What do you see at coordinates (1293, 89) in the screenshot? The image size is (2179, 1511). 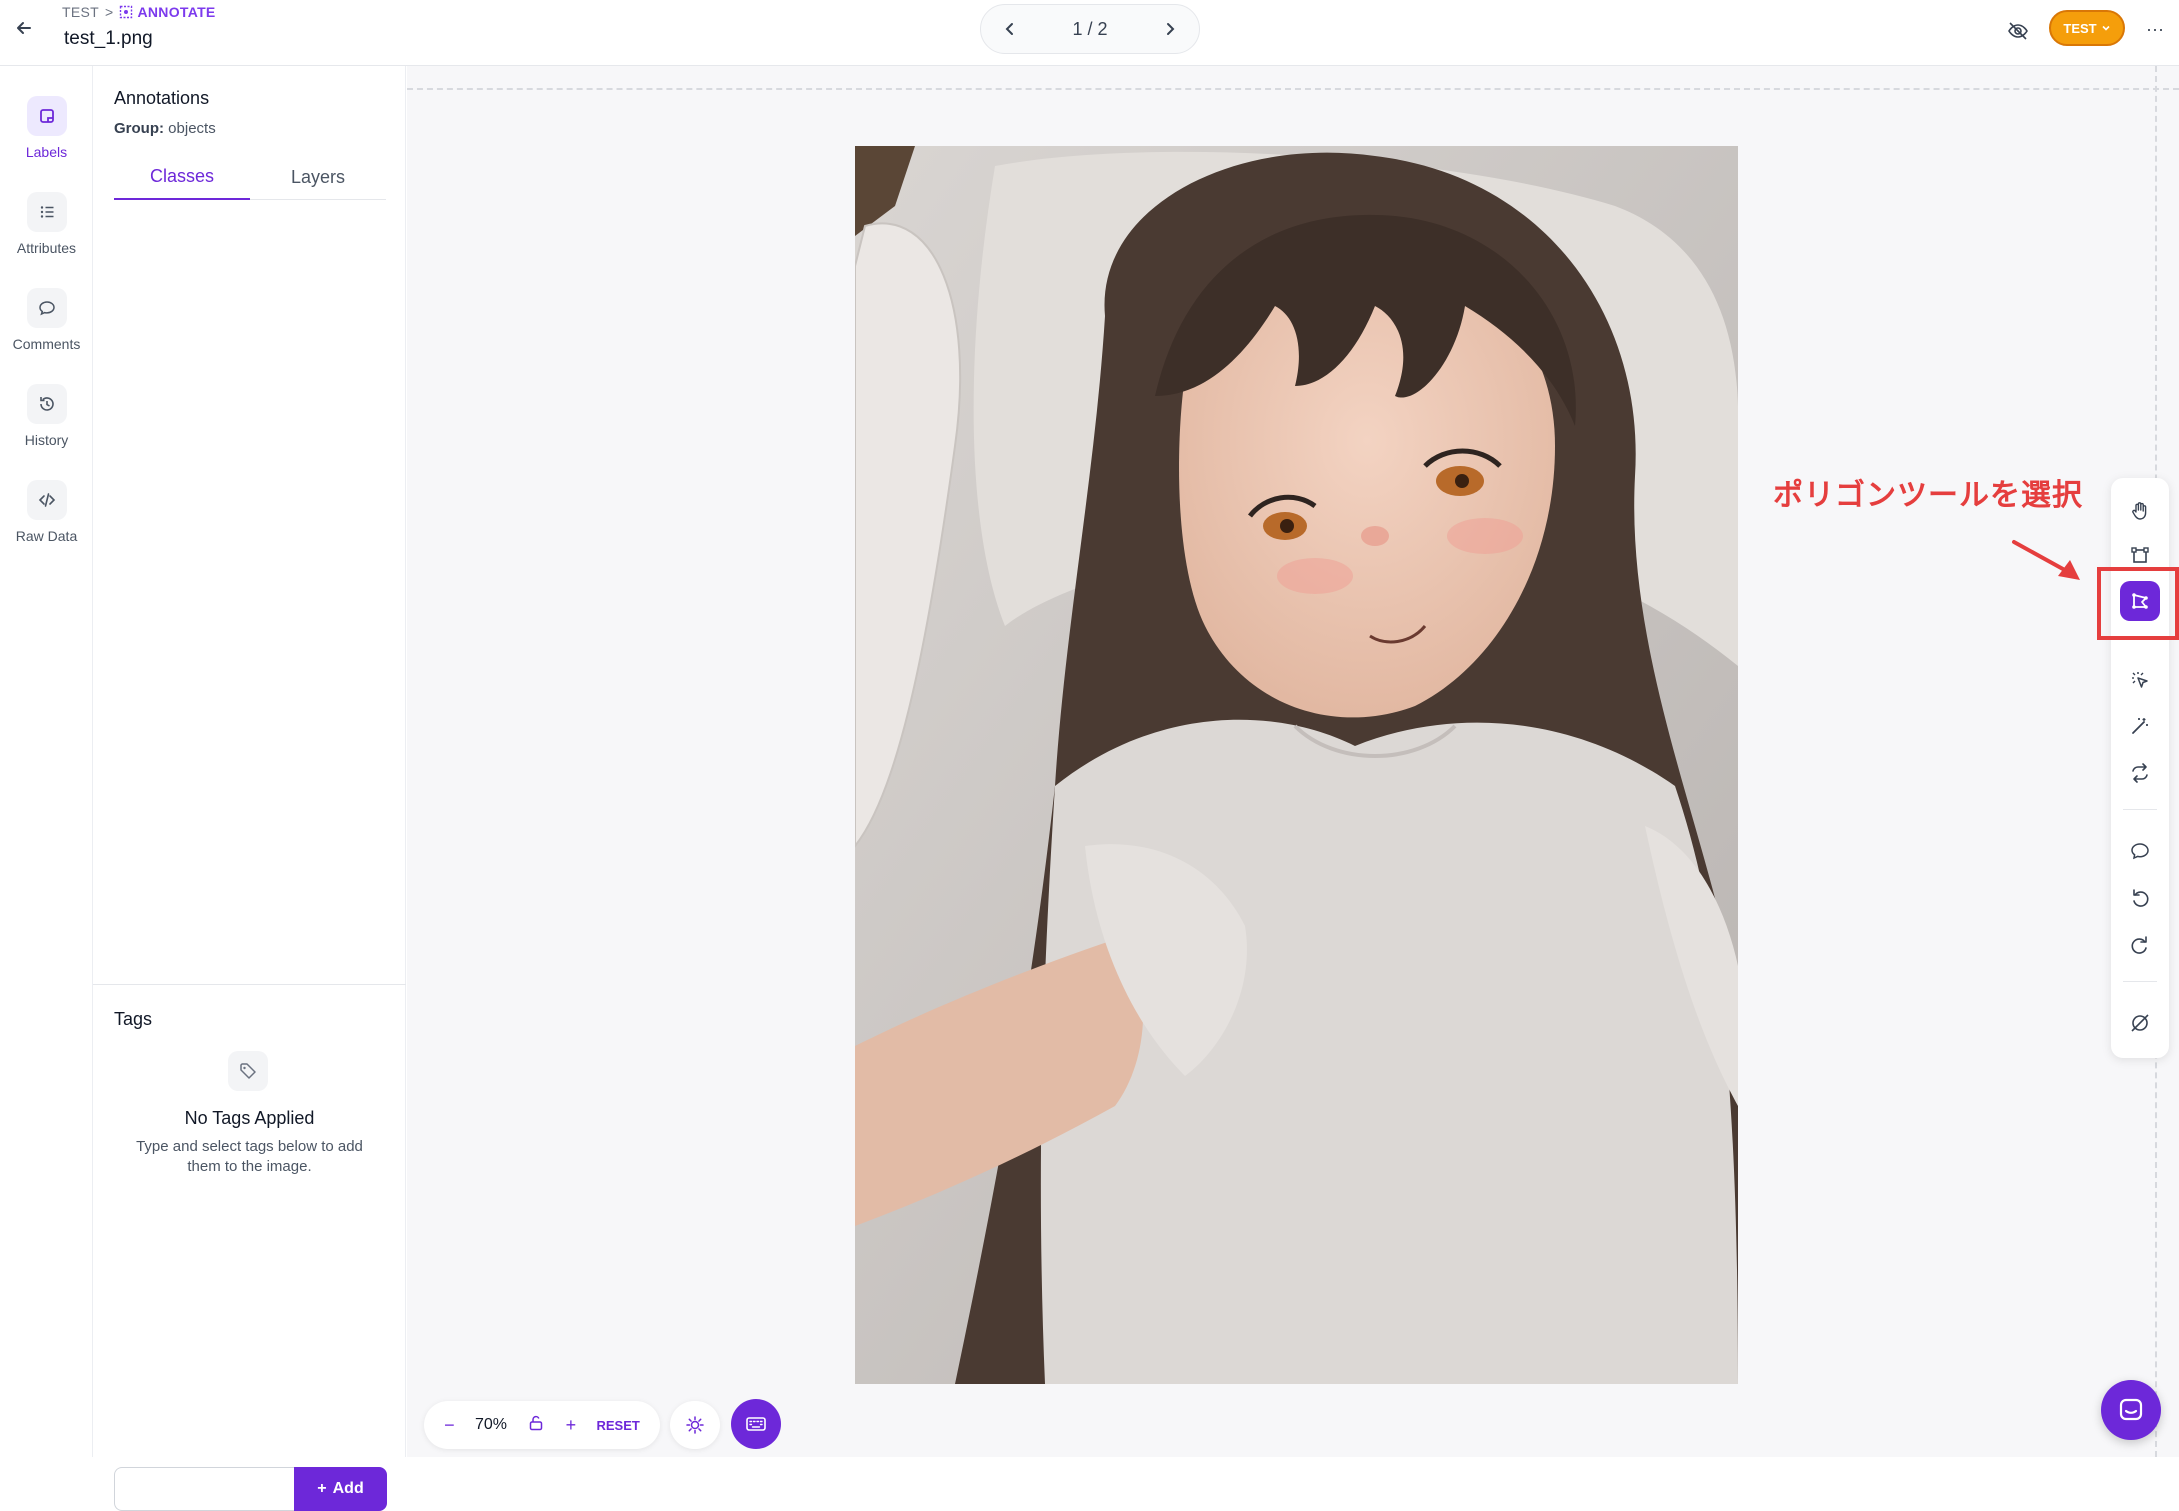 I see `canvas-boundary-top` at bounding box center [1293, 89].